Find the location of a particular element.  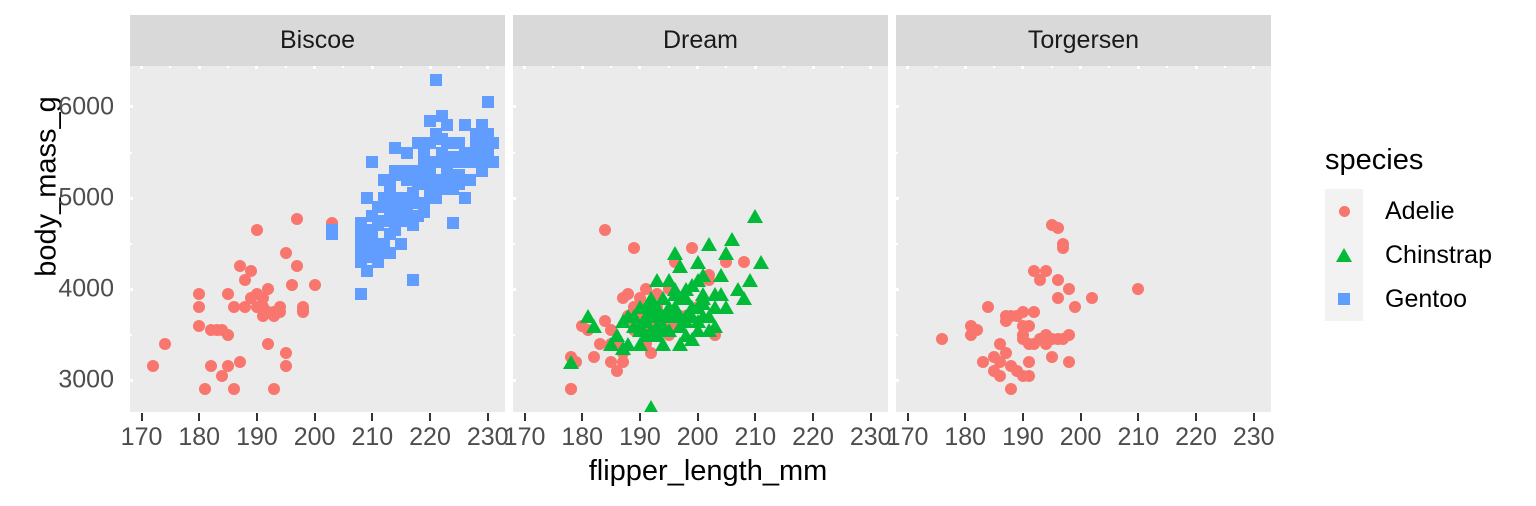

legend-item-gentoo: Gentoo is located at coordinates (1408, 299).